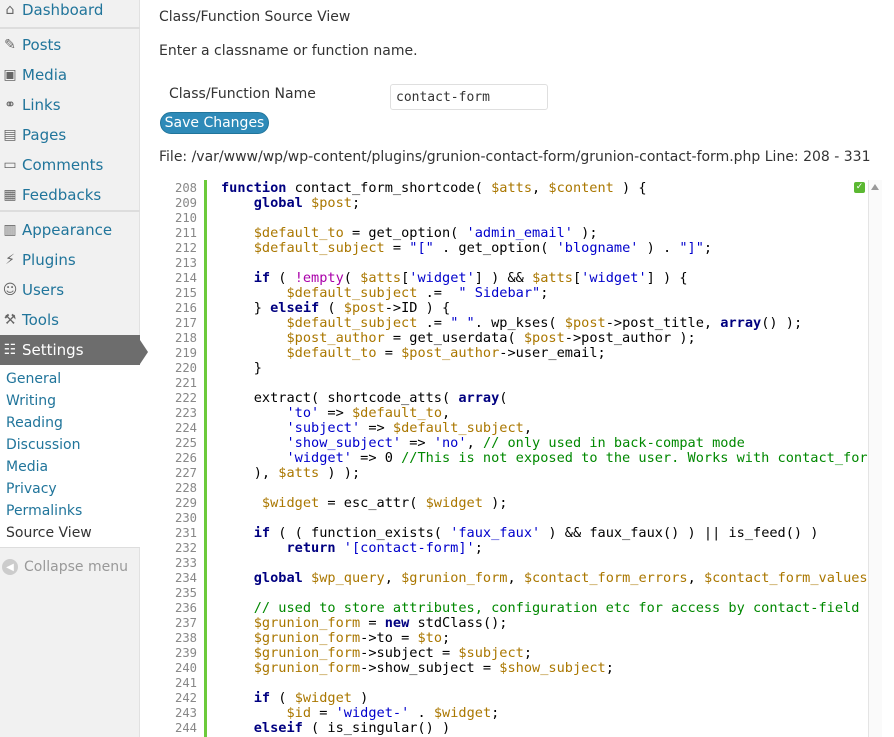 Image resolution: width=894 pixels, height=737 pixels. What do you see at coordinates (44, 511) in the screenshot?
I see `submenu-permalinks: Permalinks` at bounding box center [44, 511].